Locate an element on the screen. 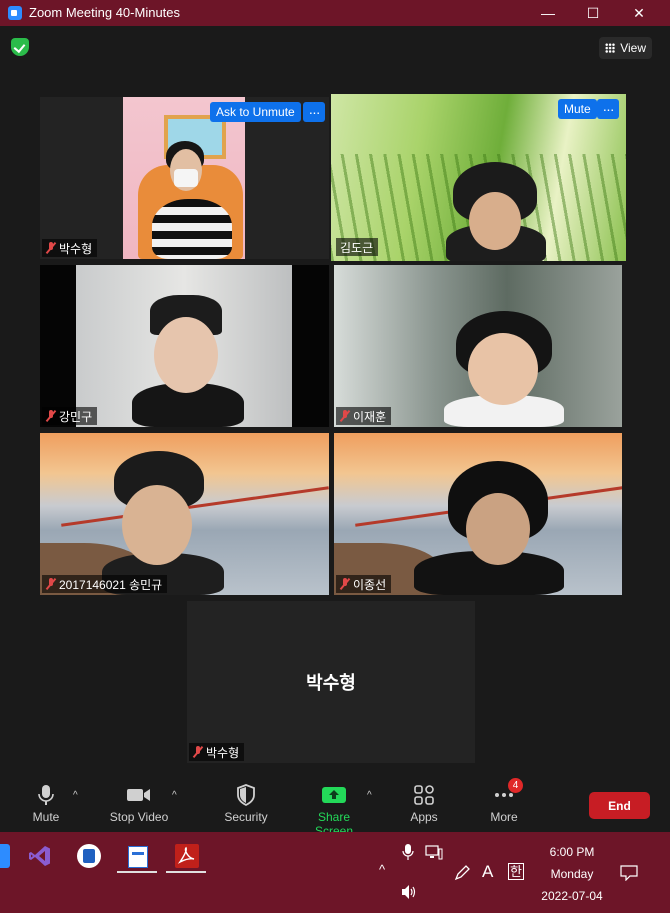 The image size is (670, 913). pdf-icon is located at coordinates (187, 856).